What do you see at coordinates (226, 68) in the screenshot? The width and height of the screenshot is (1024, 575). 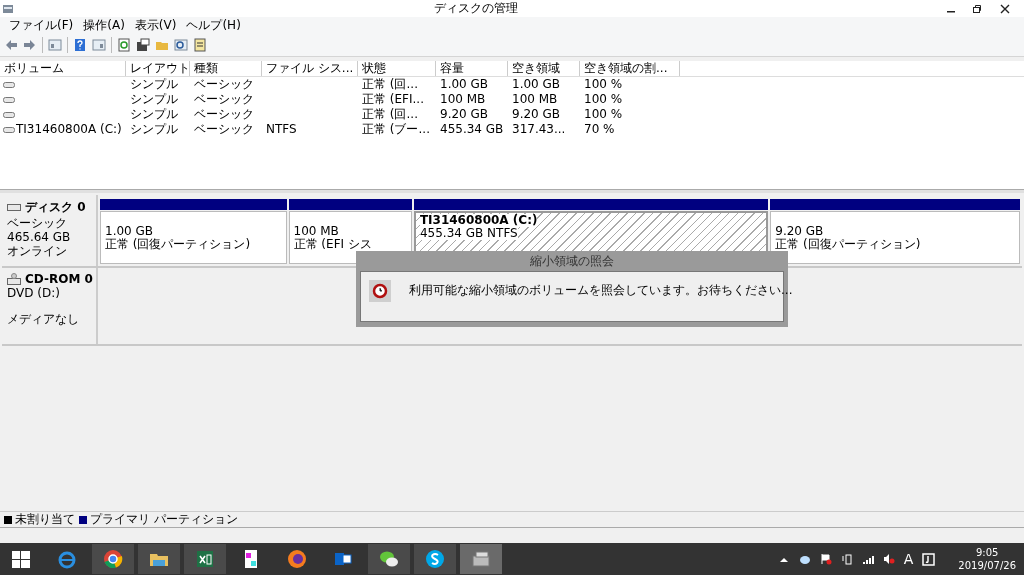 I see `column-header: 種類` at bounding box center [226, 68].